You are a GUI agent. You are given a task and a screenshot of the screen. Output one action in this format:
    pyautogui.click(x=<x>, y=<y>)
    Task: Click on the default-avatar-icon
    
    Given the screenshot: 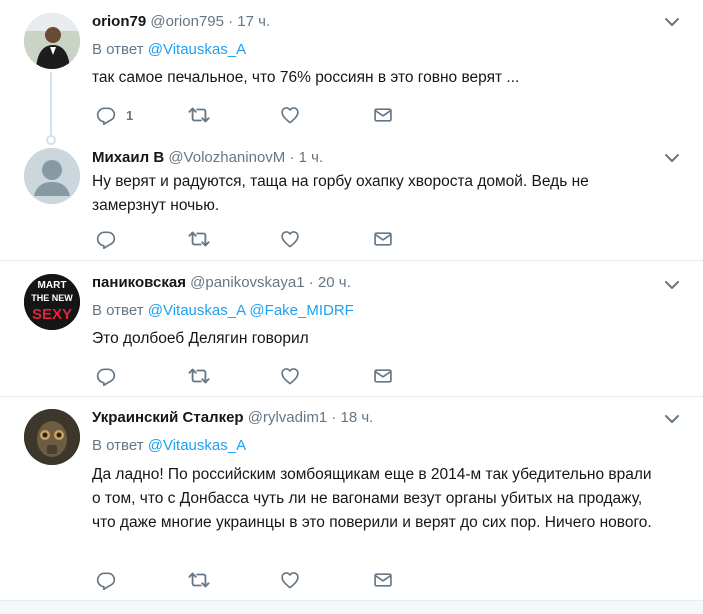 What is the action you would take?
    pyautogui.click(x=52, y=176)
    